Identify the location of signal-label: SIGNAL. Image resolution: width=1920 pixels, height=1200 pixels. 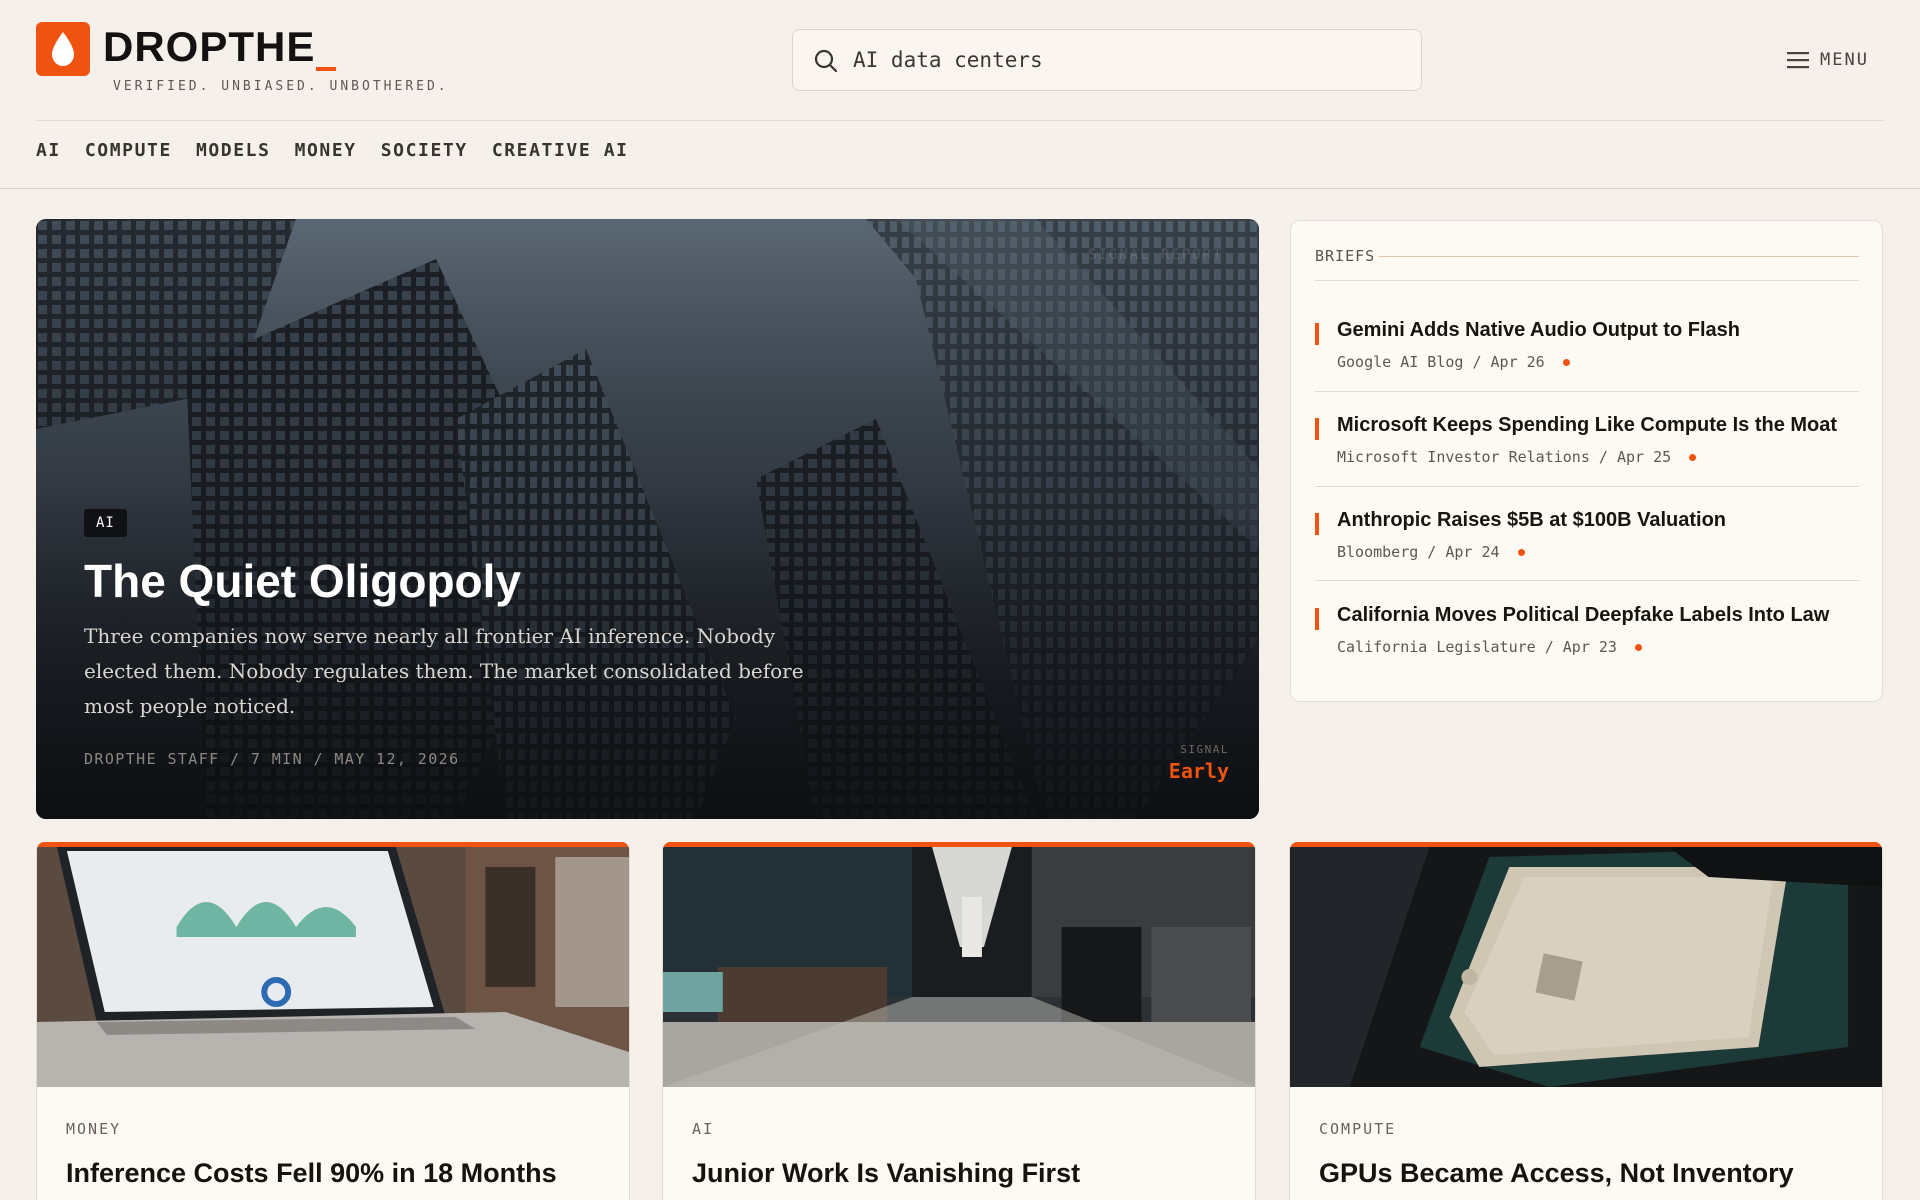
(1204, 749).